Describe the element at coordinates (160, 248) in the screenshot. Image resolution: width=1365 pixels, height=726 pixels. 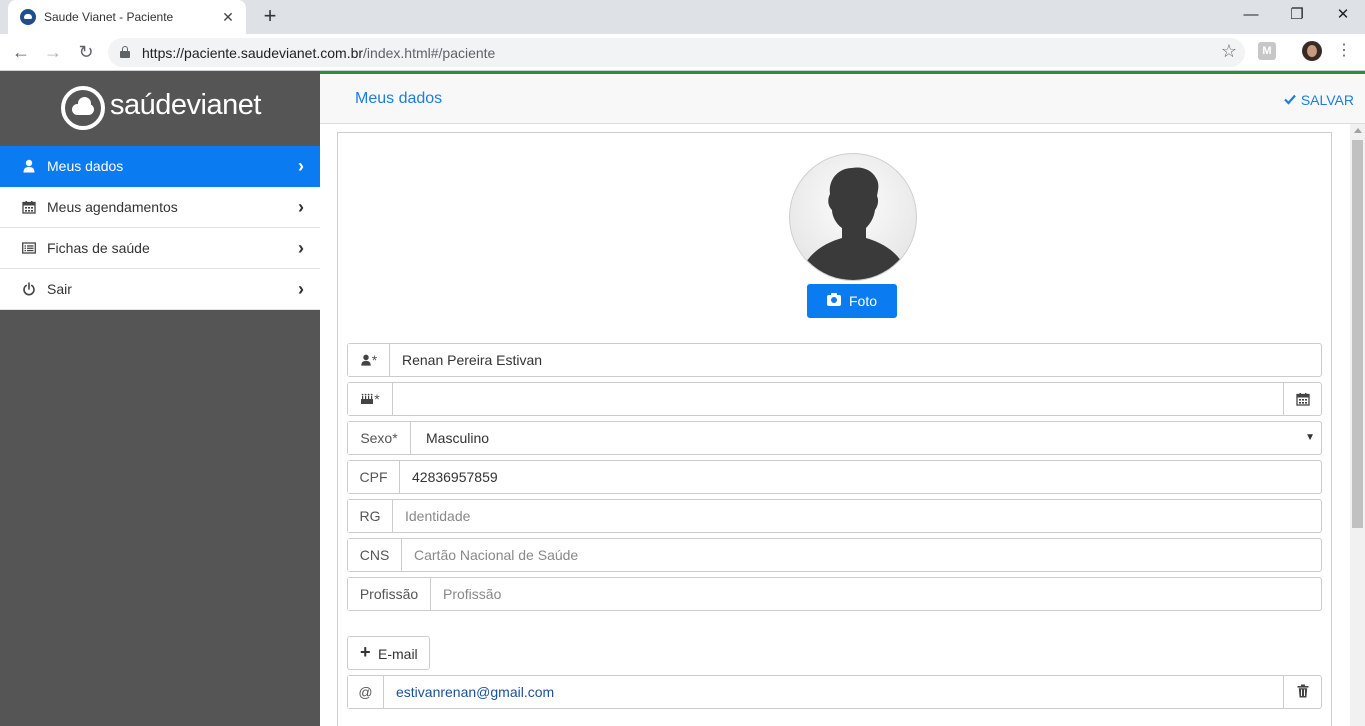
I see `sidebar-item-fichas-de-saude: Fichas de saúde ›` at that location.